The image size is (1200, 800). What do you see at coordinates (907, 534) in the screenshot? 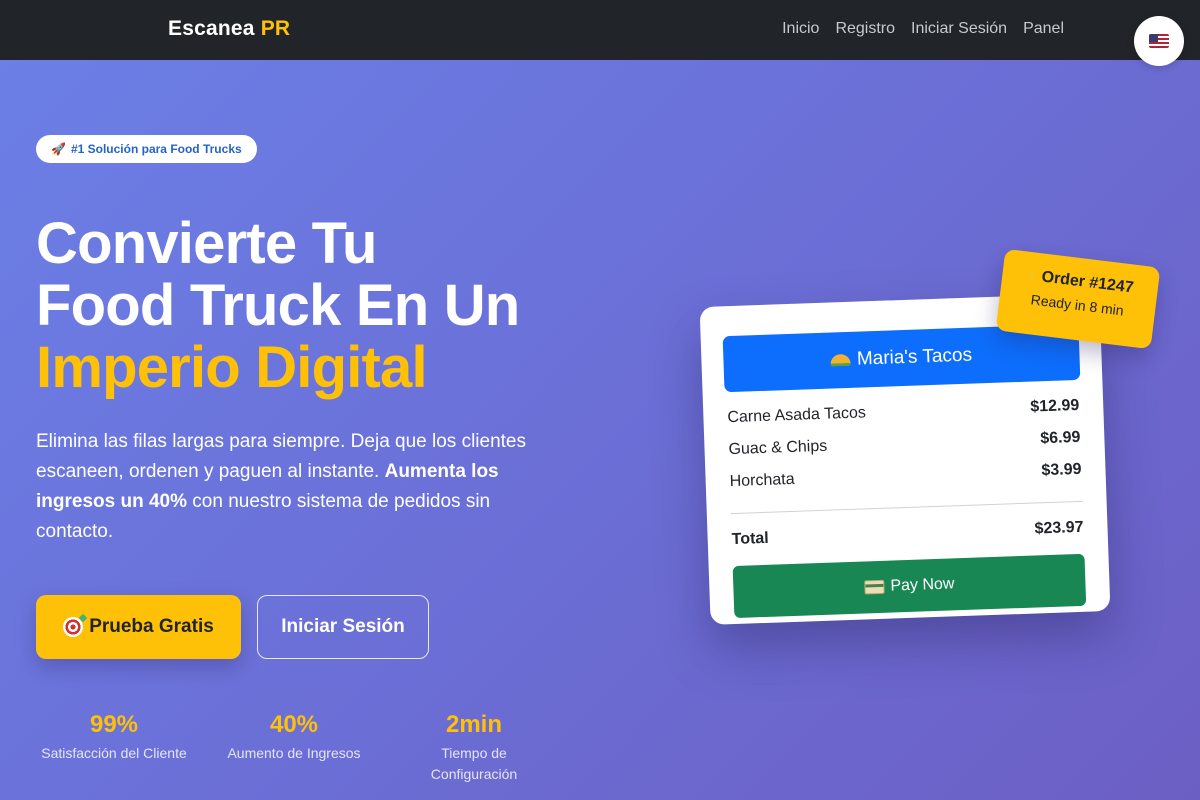
I see `order-total-row: Total $23.97` at bounding box center [907, 534].